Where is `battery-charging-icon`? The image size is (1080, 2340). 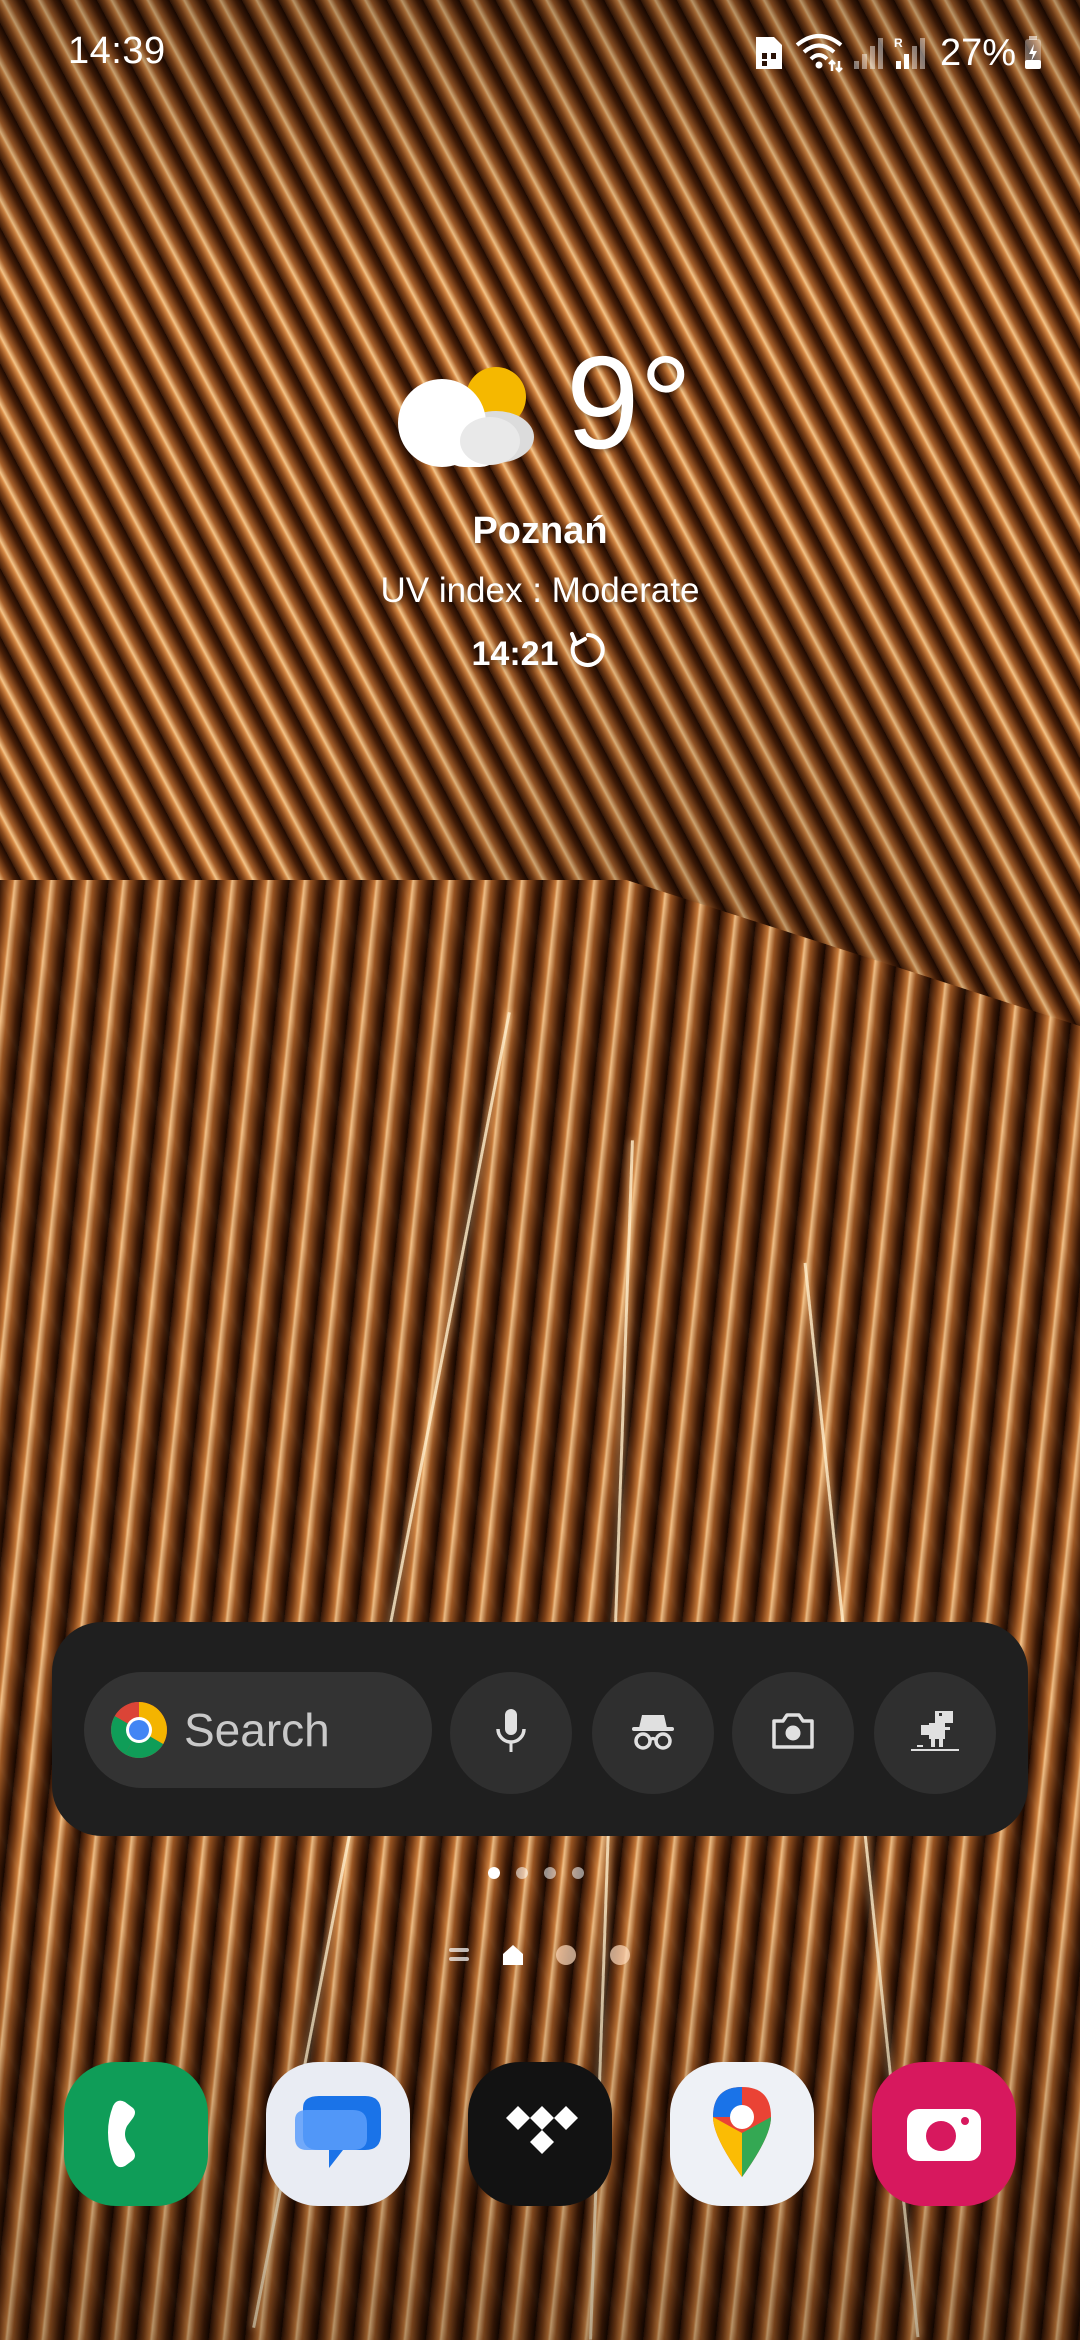
battery-charging-icon is located at coordinates (1033, 53).